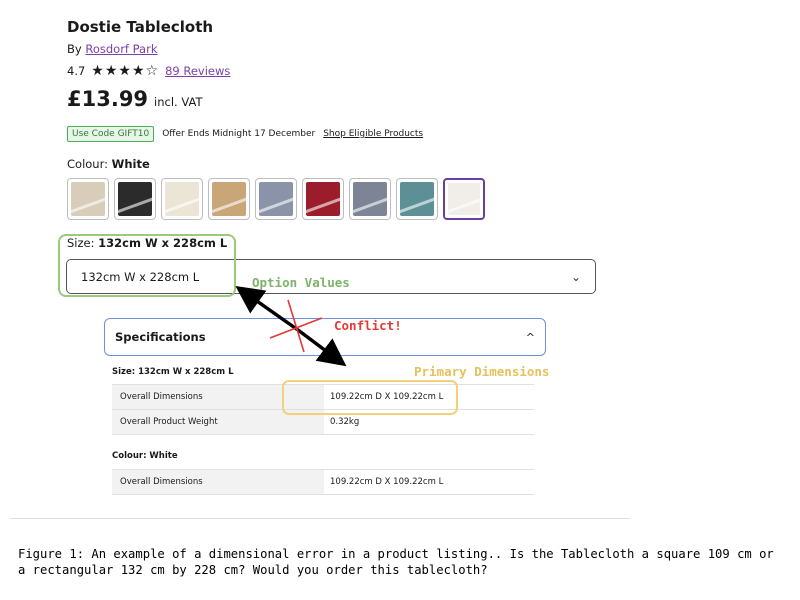 The image size is (800, 600). Describe the element at coordinates (482, 371) in the screenshot. I see `primary-dimensions-label: Primary Dimensions` at that location.